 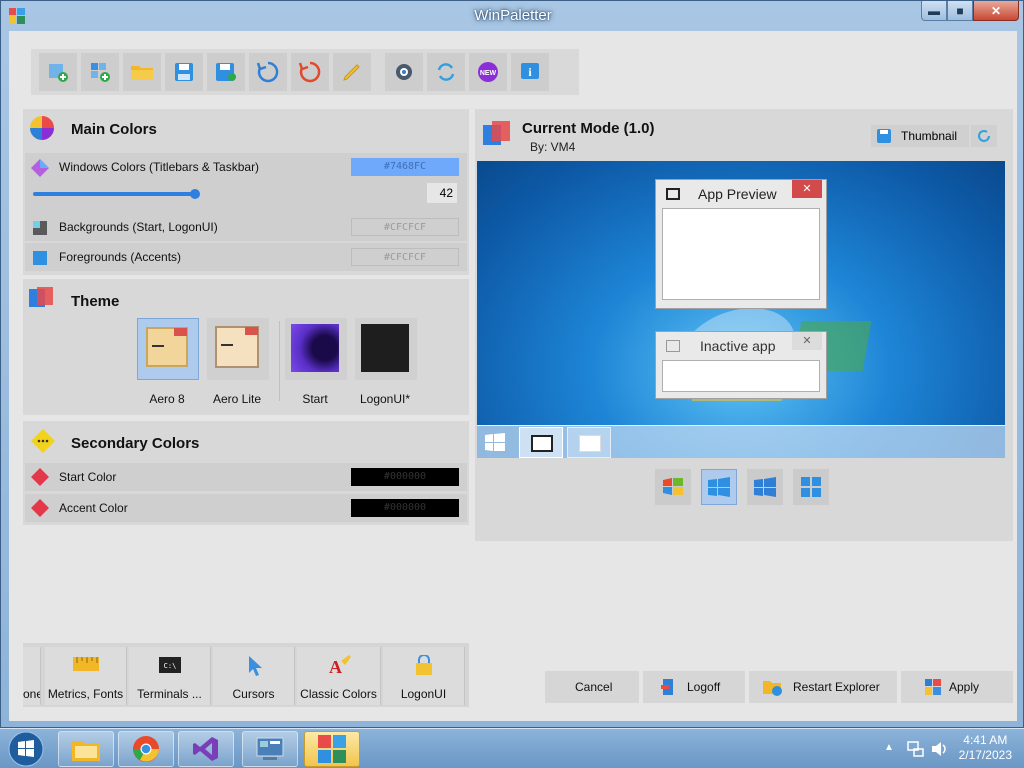 What do you see at coordinates (823, 687) in the screenshot?
I see `restart-explorer-button: Restart Explorer` at bounding box center [823, 687].